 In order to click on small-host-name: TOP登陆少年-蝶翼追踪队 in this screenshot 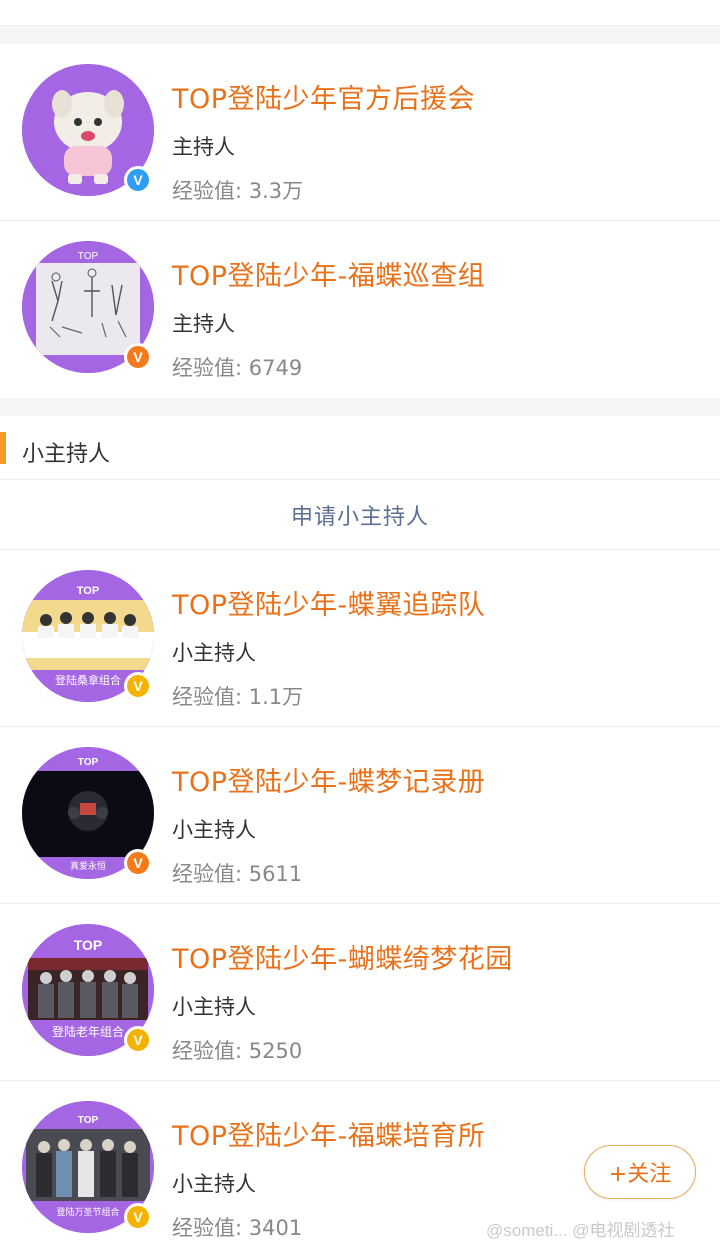, I will do `click(328, 602)`.